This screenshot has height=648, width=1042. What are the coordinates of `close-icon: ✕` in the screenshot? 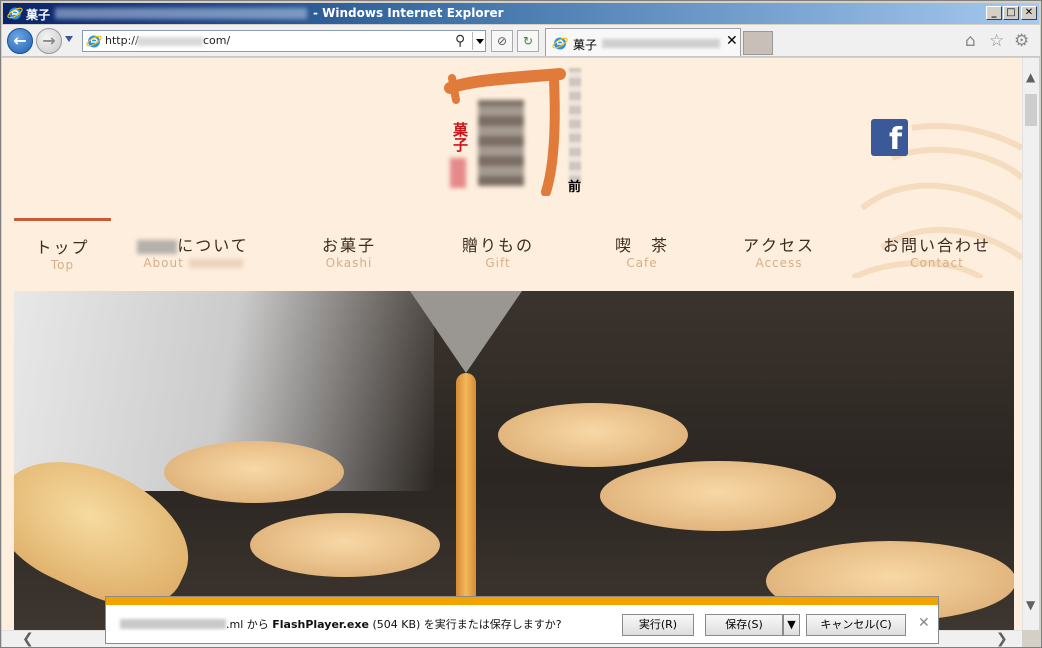 It's located at (924, 623).